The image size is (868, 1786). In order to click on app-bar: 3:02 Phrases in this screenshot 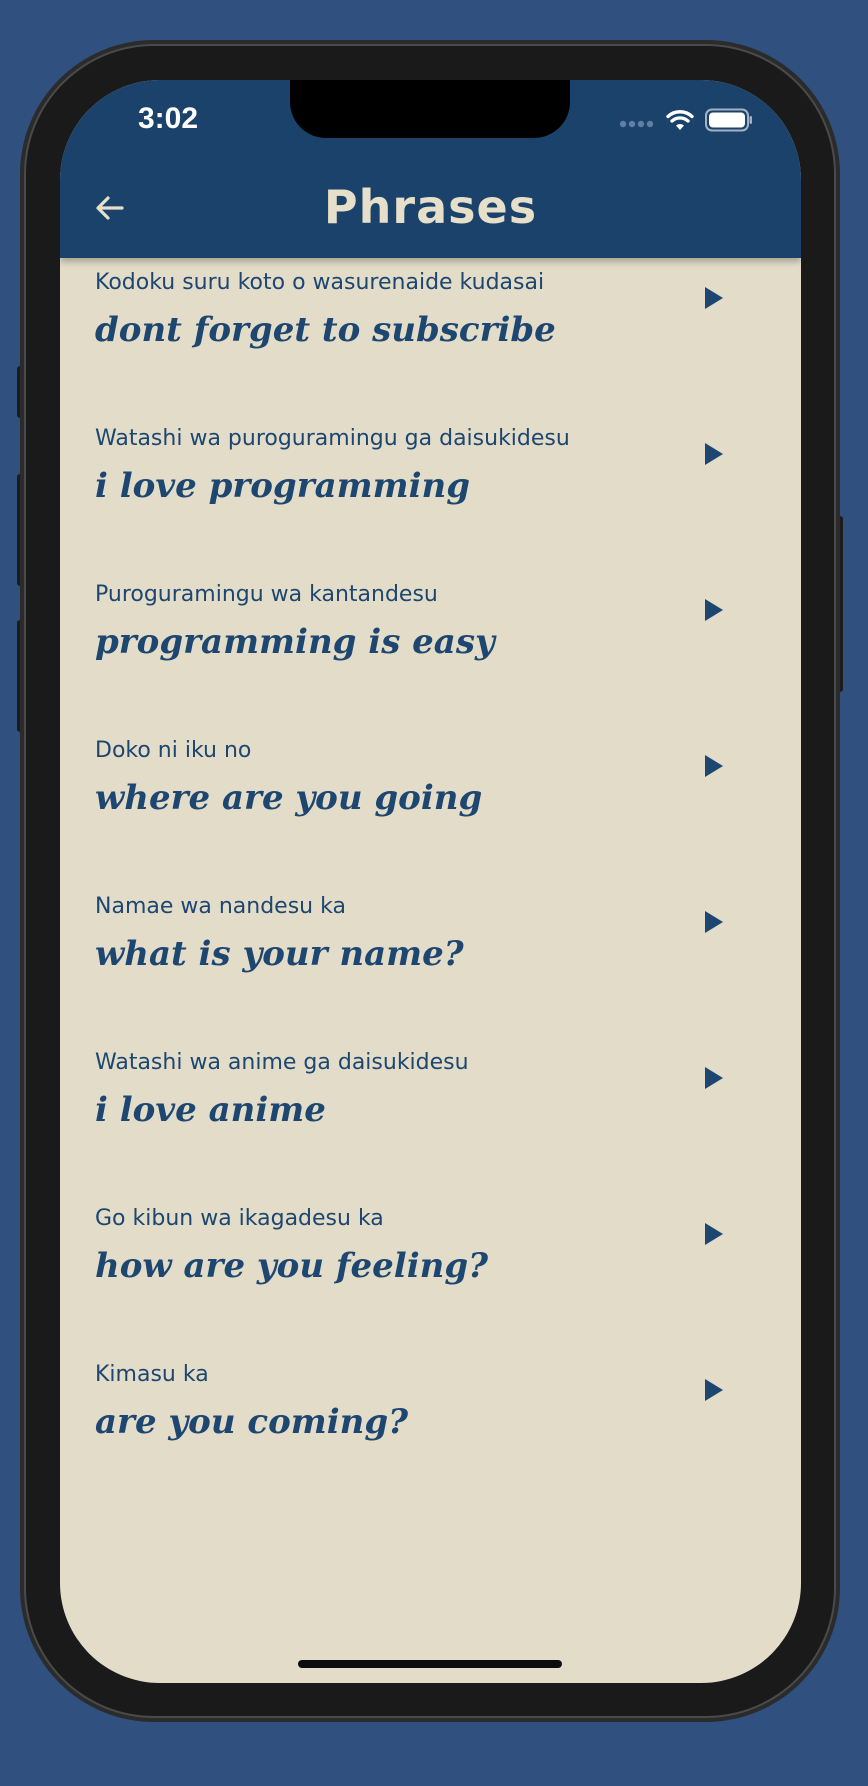, I will do `click(430, 169)`.